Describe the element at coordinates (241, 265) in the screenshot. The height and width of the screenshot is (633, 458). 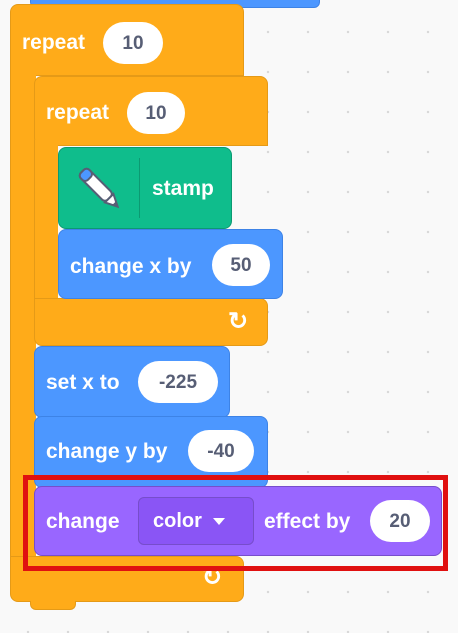
I see `change-x-value-input: 50` at that location.